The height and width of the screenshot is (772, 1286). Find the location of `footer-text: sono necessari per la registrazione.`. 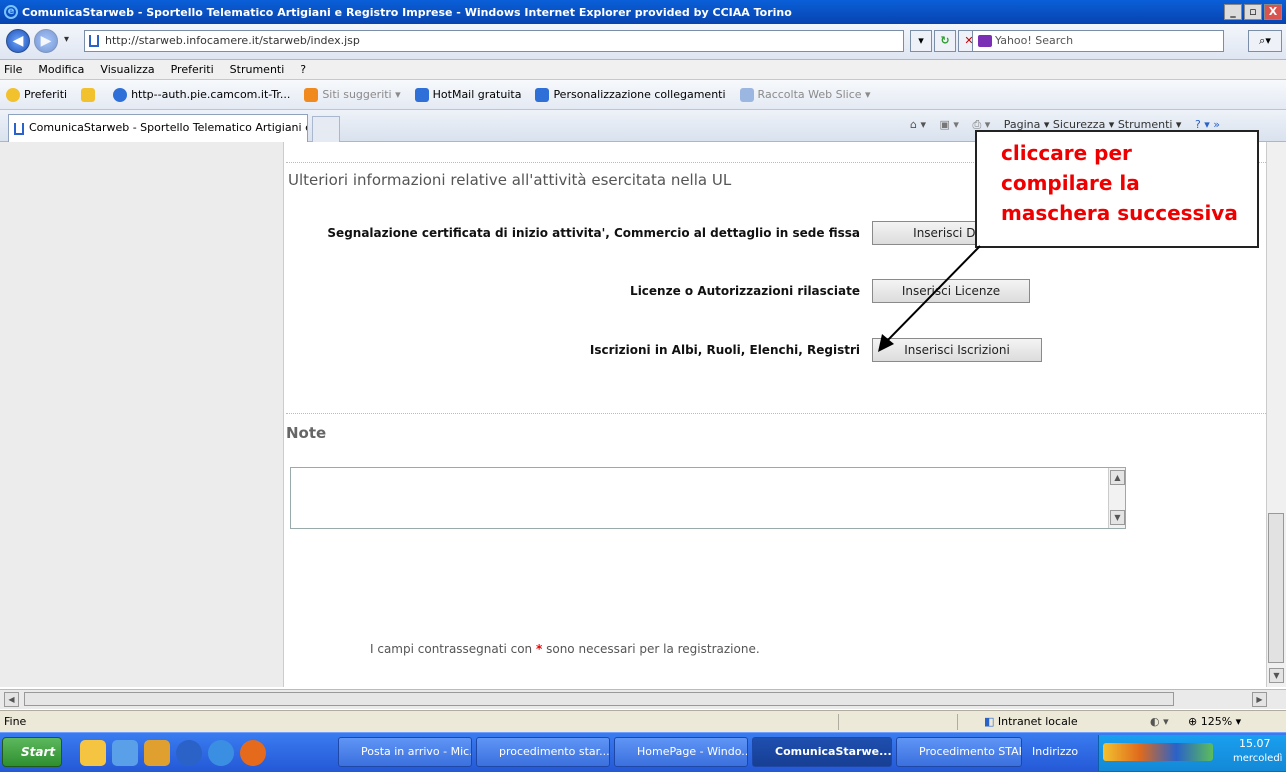

footer-text: sono necessari per la registrazione. is located at coordinates (653, 649).